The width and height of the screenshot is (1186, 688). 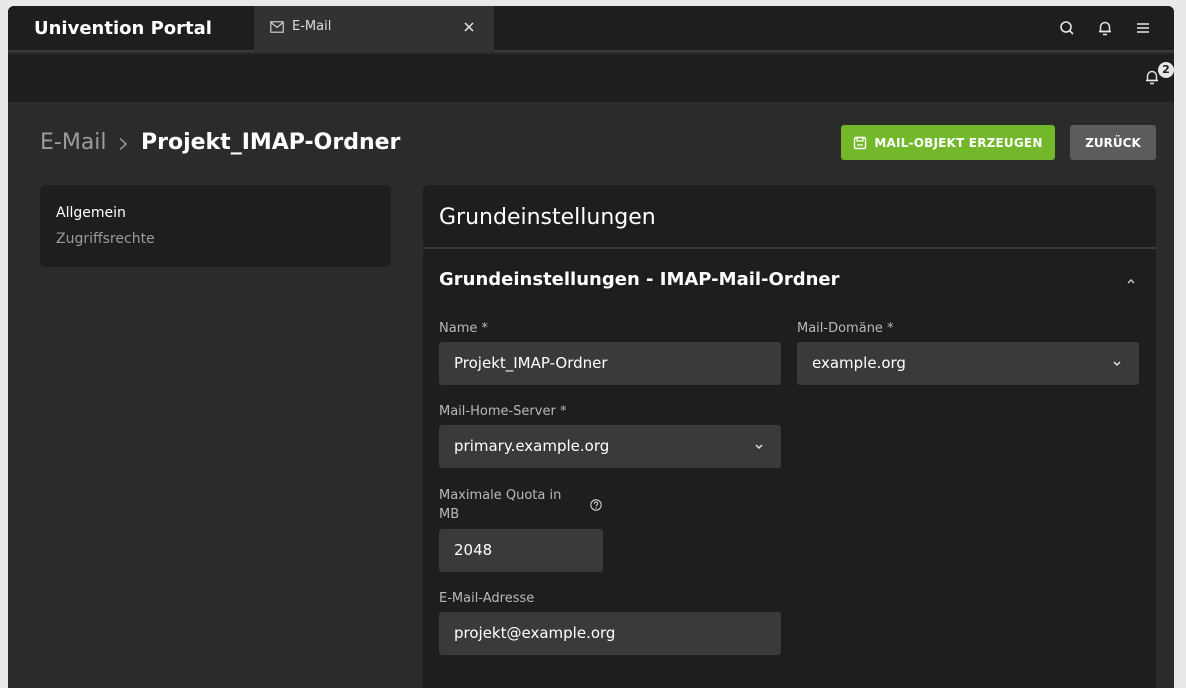 I want to click on name-label: Name *, so click(x=463, y=328).